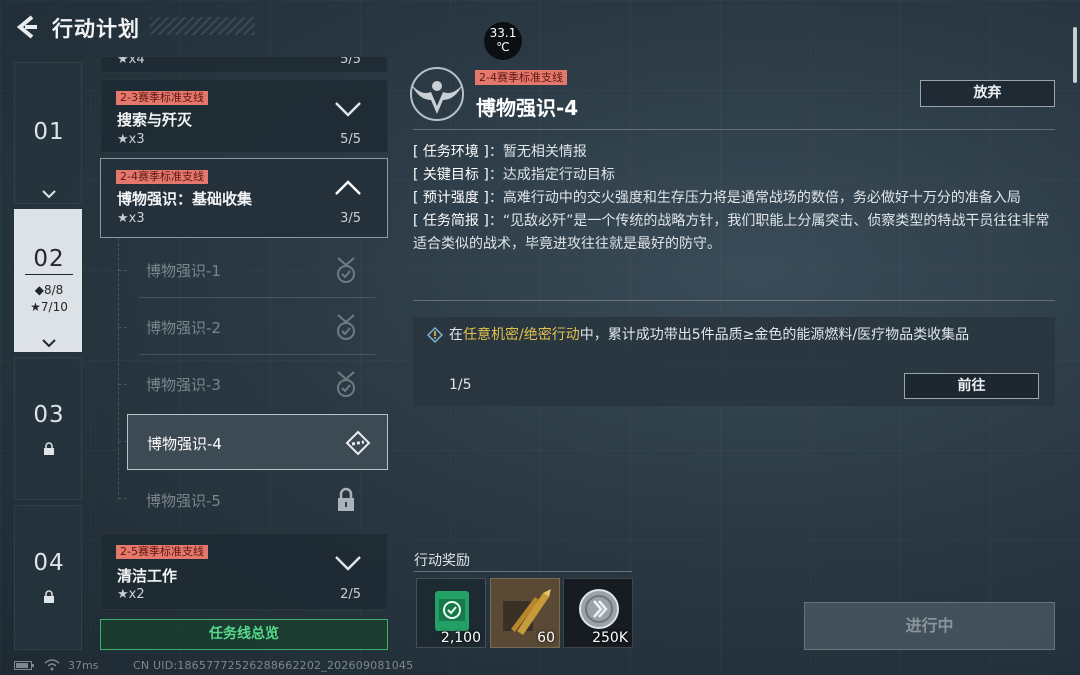  What do you see at coordinates (48, 577) in the screenshot?
I see `chapter-tab-04: 04` at bounding box center [48, 577].